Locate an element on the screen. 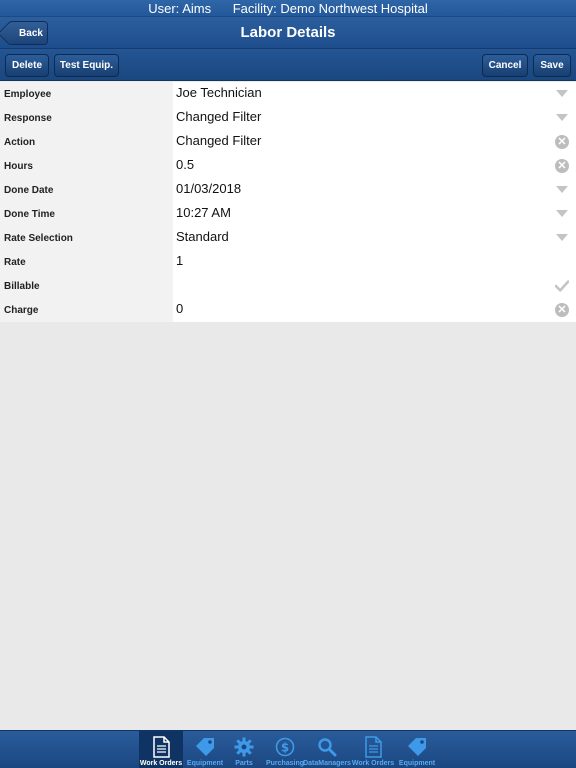 Image resolution: width=576 pixels, height=768 pixels. field-label-hours: Hours is located at coordinates (18, 166).